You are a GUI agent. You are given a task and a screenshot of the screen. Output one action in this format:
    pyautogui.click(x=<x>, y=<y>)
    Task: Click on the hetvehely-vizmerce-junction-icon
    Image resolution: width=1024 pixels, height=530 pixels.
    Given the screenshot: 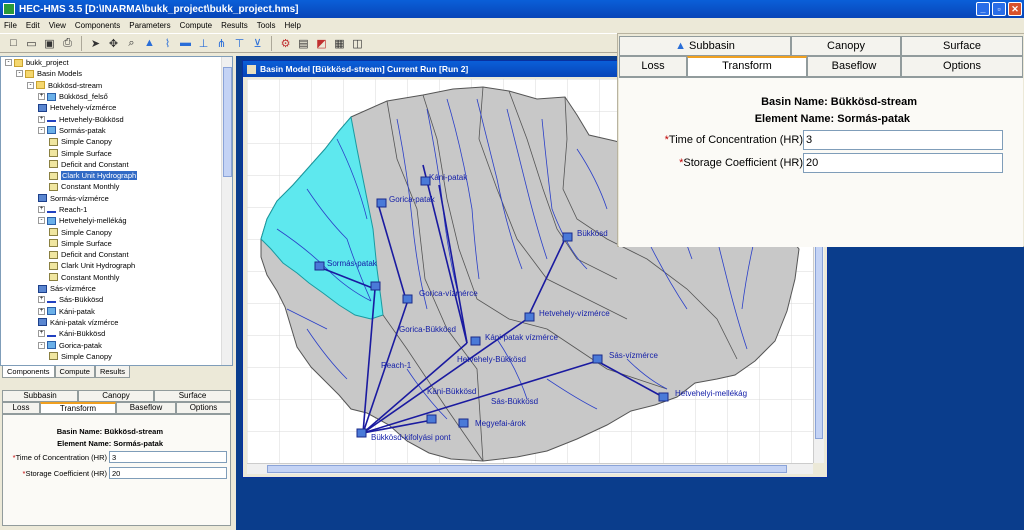 What is the action you would take?
    pyautogui.click(x=529, y=317)
    